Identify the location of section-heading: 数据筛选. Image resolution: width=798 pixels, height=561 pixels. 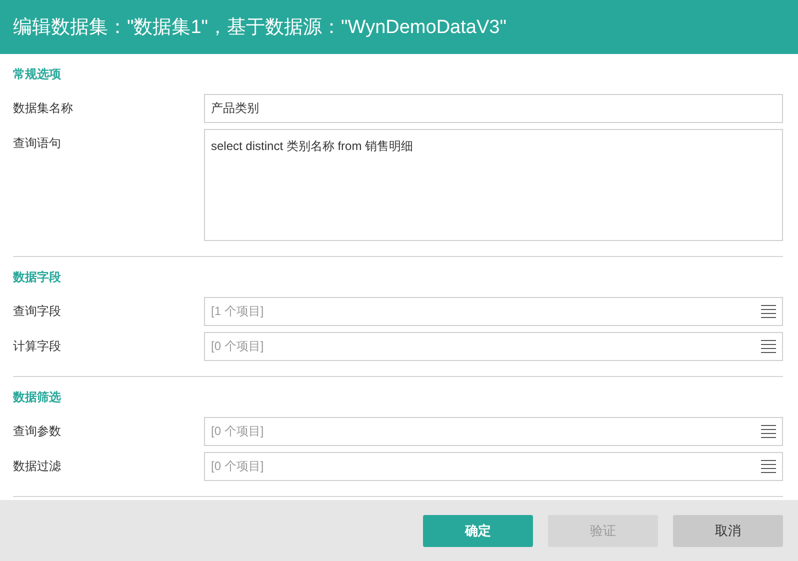
(37, 397).